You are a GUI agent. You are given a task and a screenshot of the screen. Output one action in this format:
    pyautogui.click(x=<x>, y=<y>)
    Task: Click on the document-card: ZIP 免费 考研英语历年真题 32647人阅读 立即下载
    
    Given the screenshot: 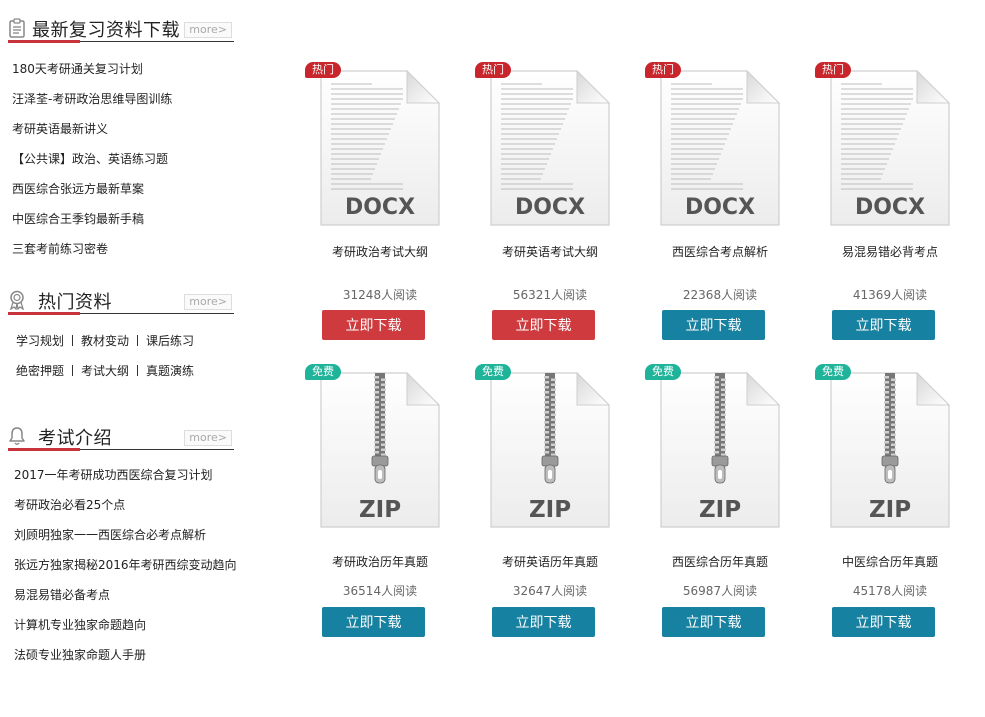 What is the action you would take?
    pyautogui.click(x=550, y=509)
    